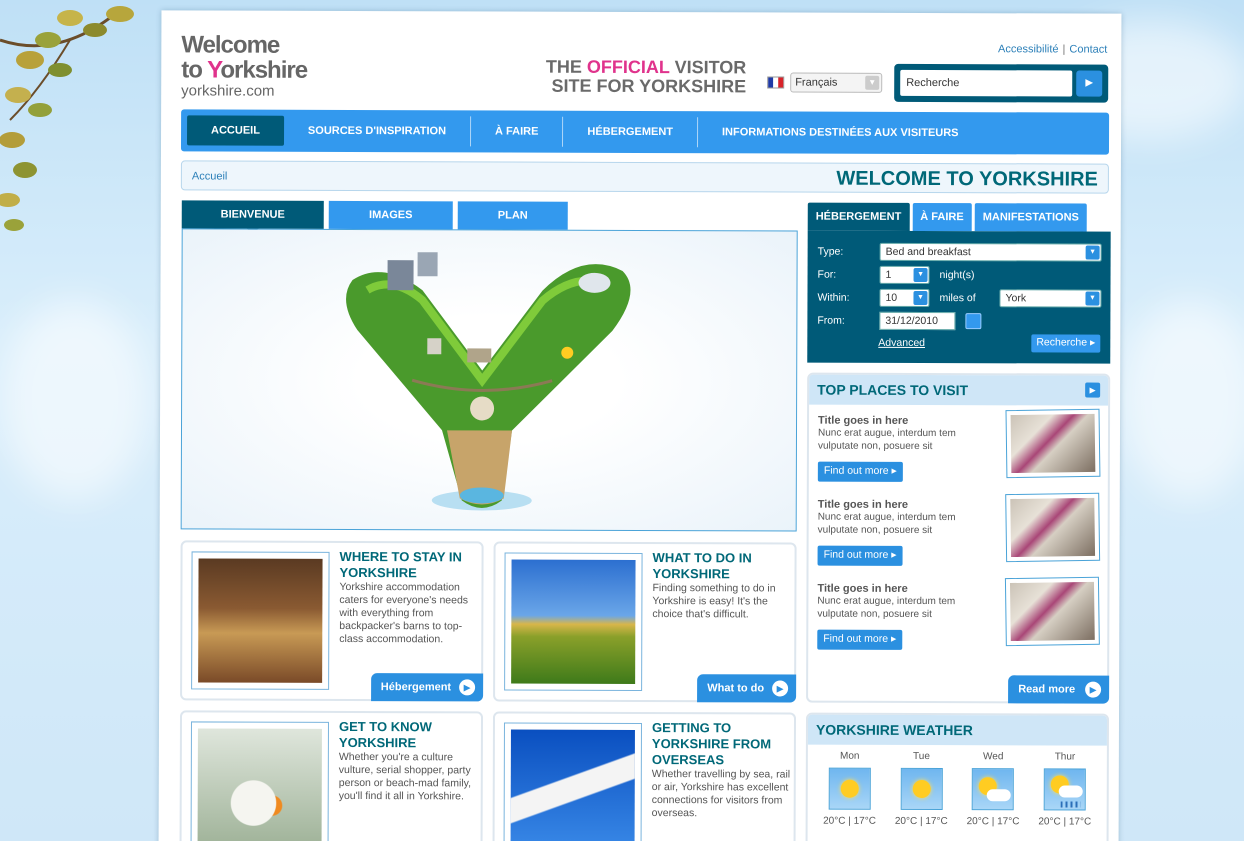 This screenshot has width=1244, height=841. I want to click on what-to-do-button: What to do ▶, so click(747, 688).